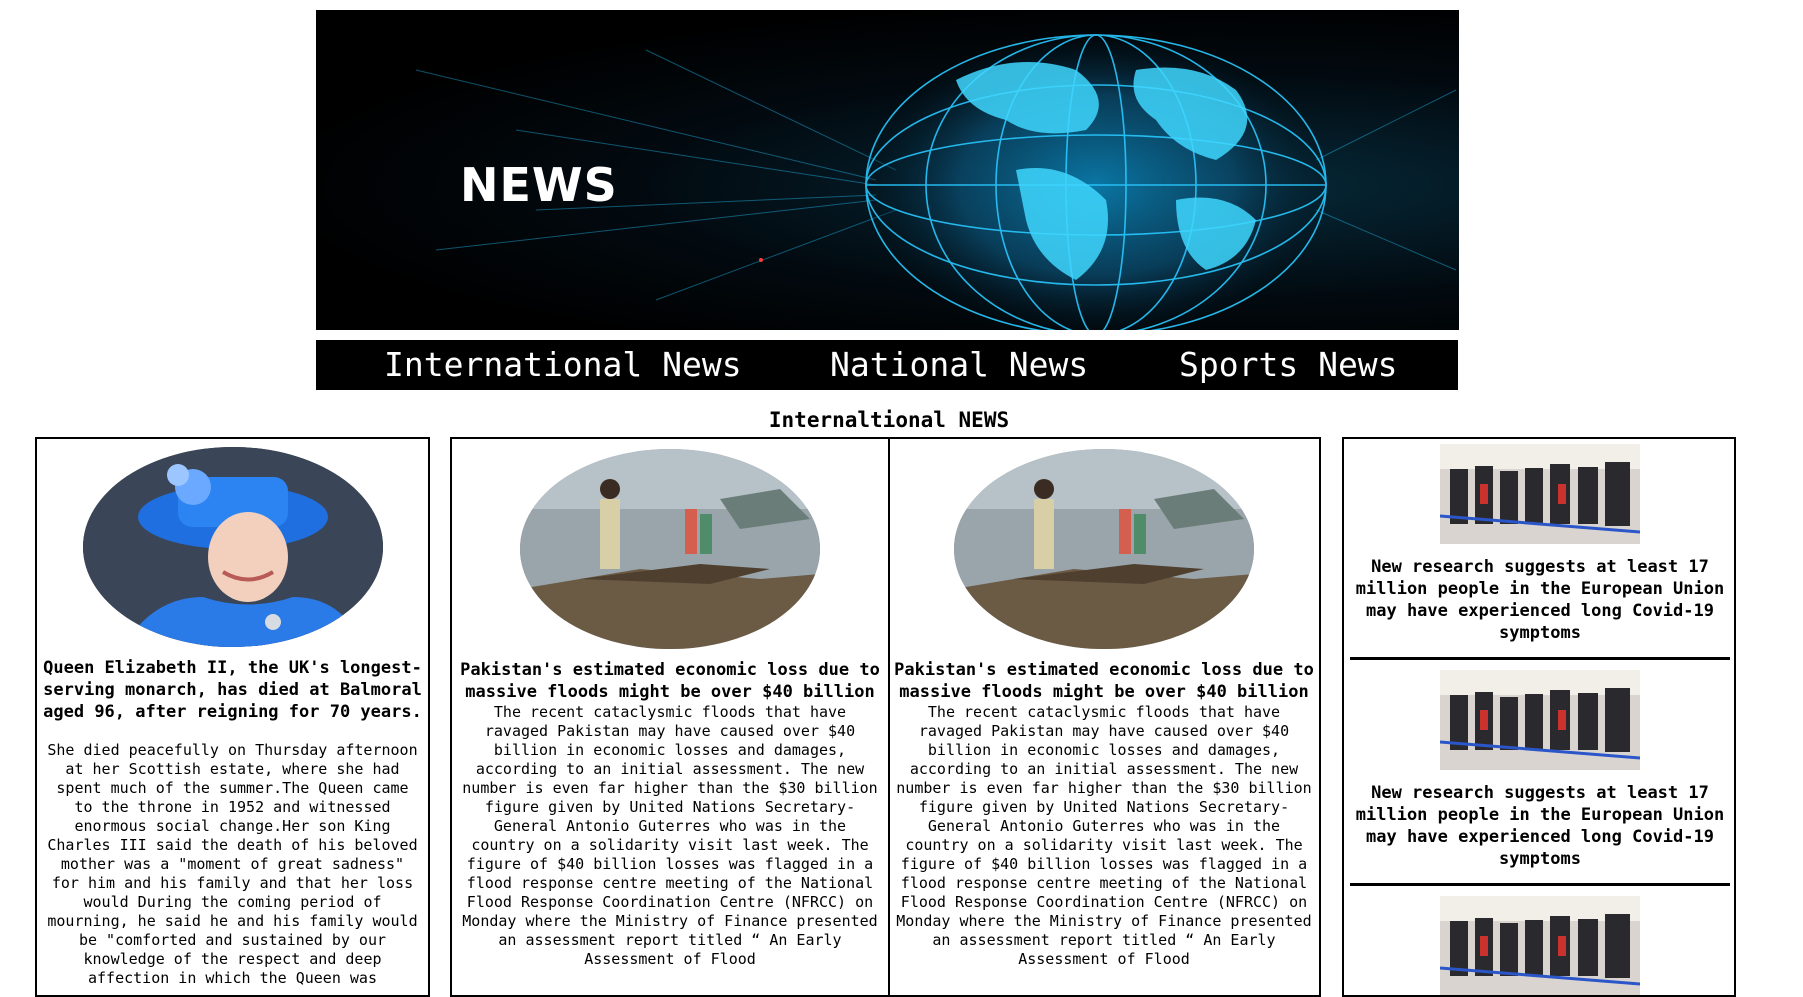 The width and height of the screenshot is (1803, 997). Describe the element at coordinates (539, 185) in the screenshot. I see `banner-title: NEWS` at that location.